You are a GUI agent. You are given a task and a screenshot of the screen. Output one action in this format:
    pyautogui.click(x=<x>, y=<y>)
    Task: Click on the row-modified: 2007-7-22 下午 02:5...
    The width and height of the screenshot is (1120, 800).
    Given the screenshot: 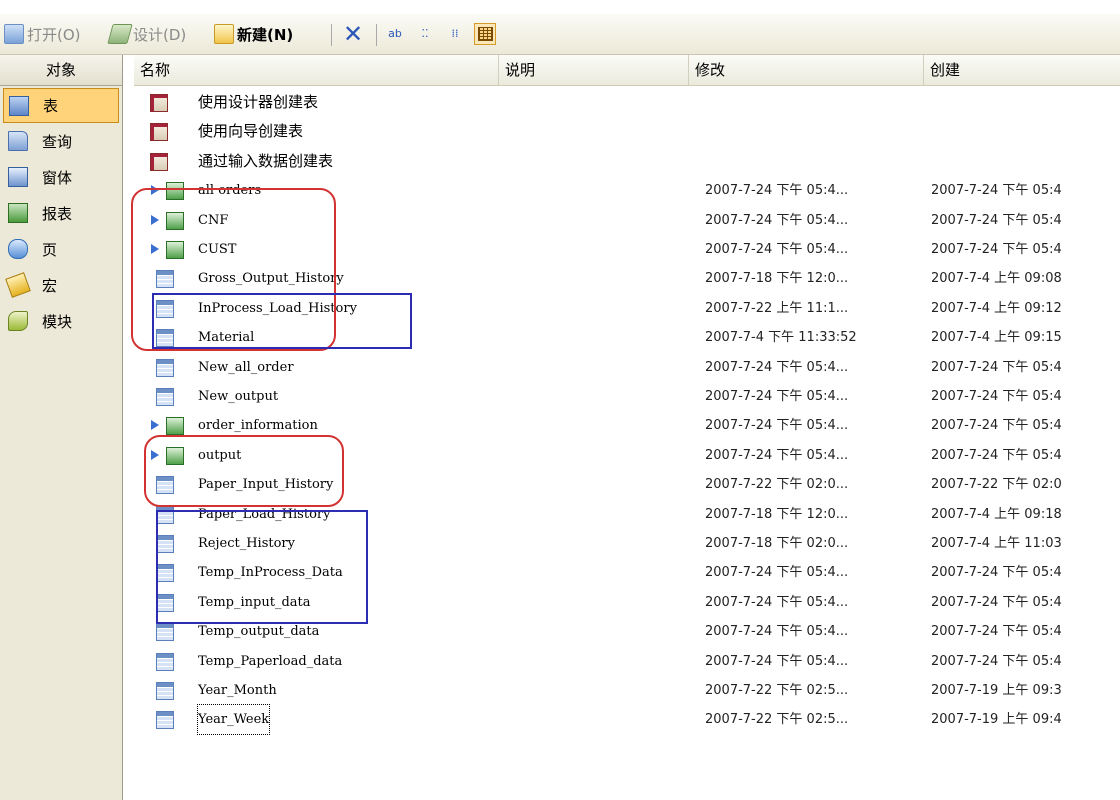 What is the action you would take?
    pyautogui.click(x=777, y=720)
    